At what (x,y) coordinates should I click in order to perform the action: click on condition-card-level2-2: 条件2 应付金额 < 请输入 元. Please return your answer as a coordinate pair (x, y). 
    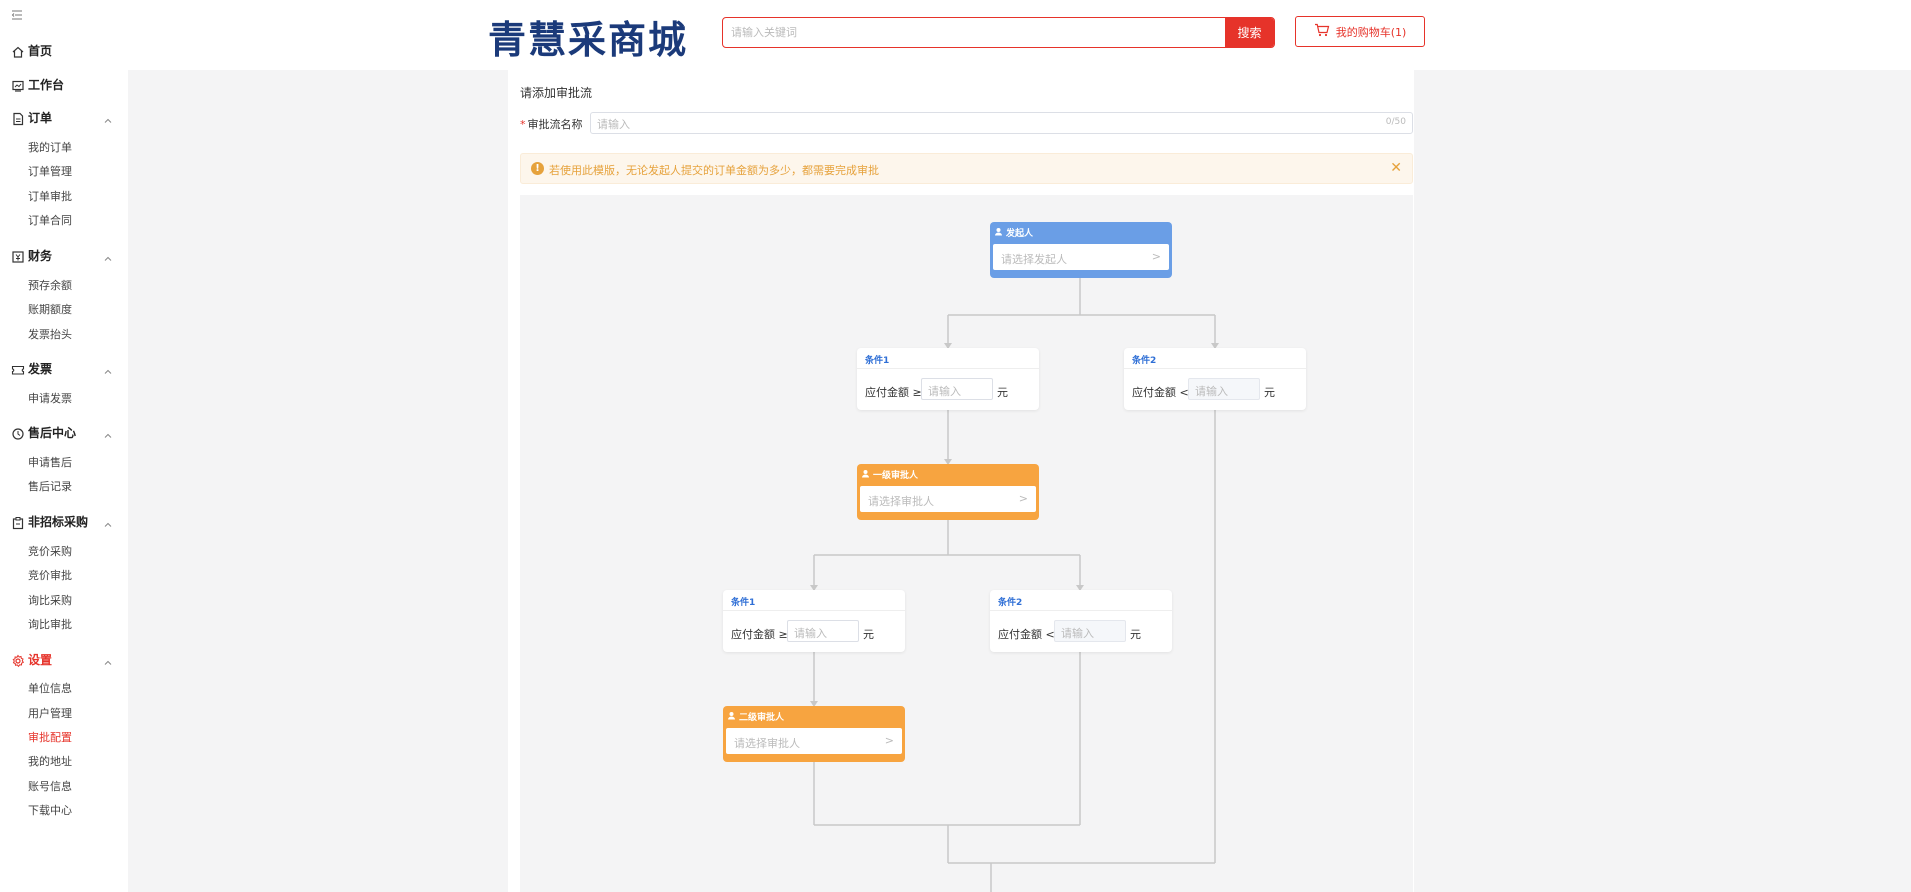
    Looking at the image, I should click on (1081, 621).